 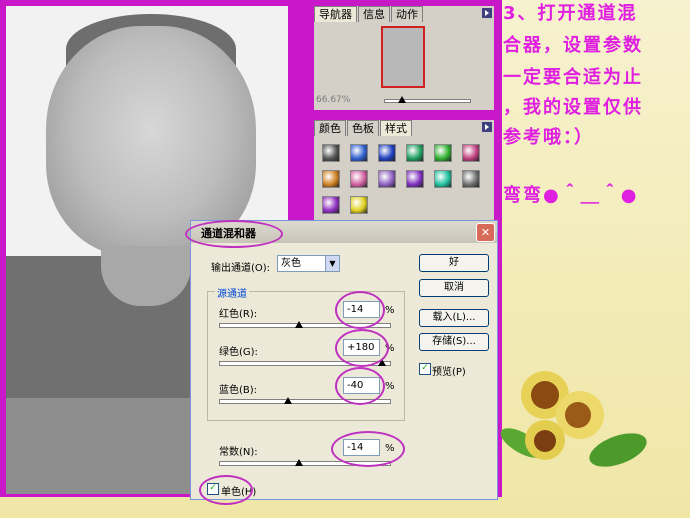 What do you see at coordinates (238, 352) in the screenshot?
I see `green-label: 绿色(G):` at bounding box center [238, 352].